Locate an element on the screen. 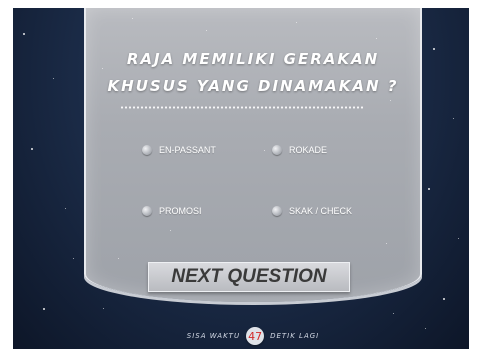 The width and height of the screenshot is (482, 349). answer-option-promosi: PROMOSI is located at coordinates (172, 211).